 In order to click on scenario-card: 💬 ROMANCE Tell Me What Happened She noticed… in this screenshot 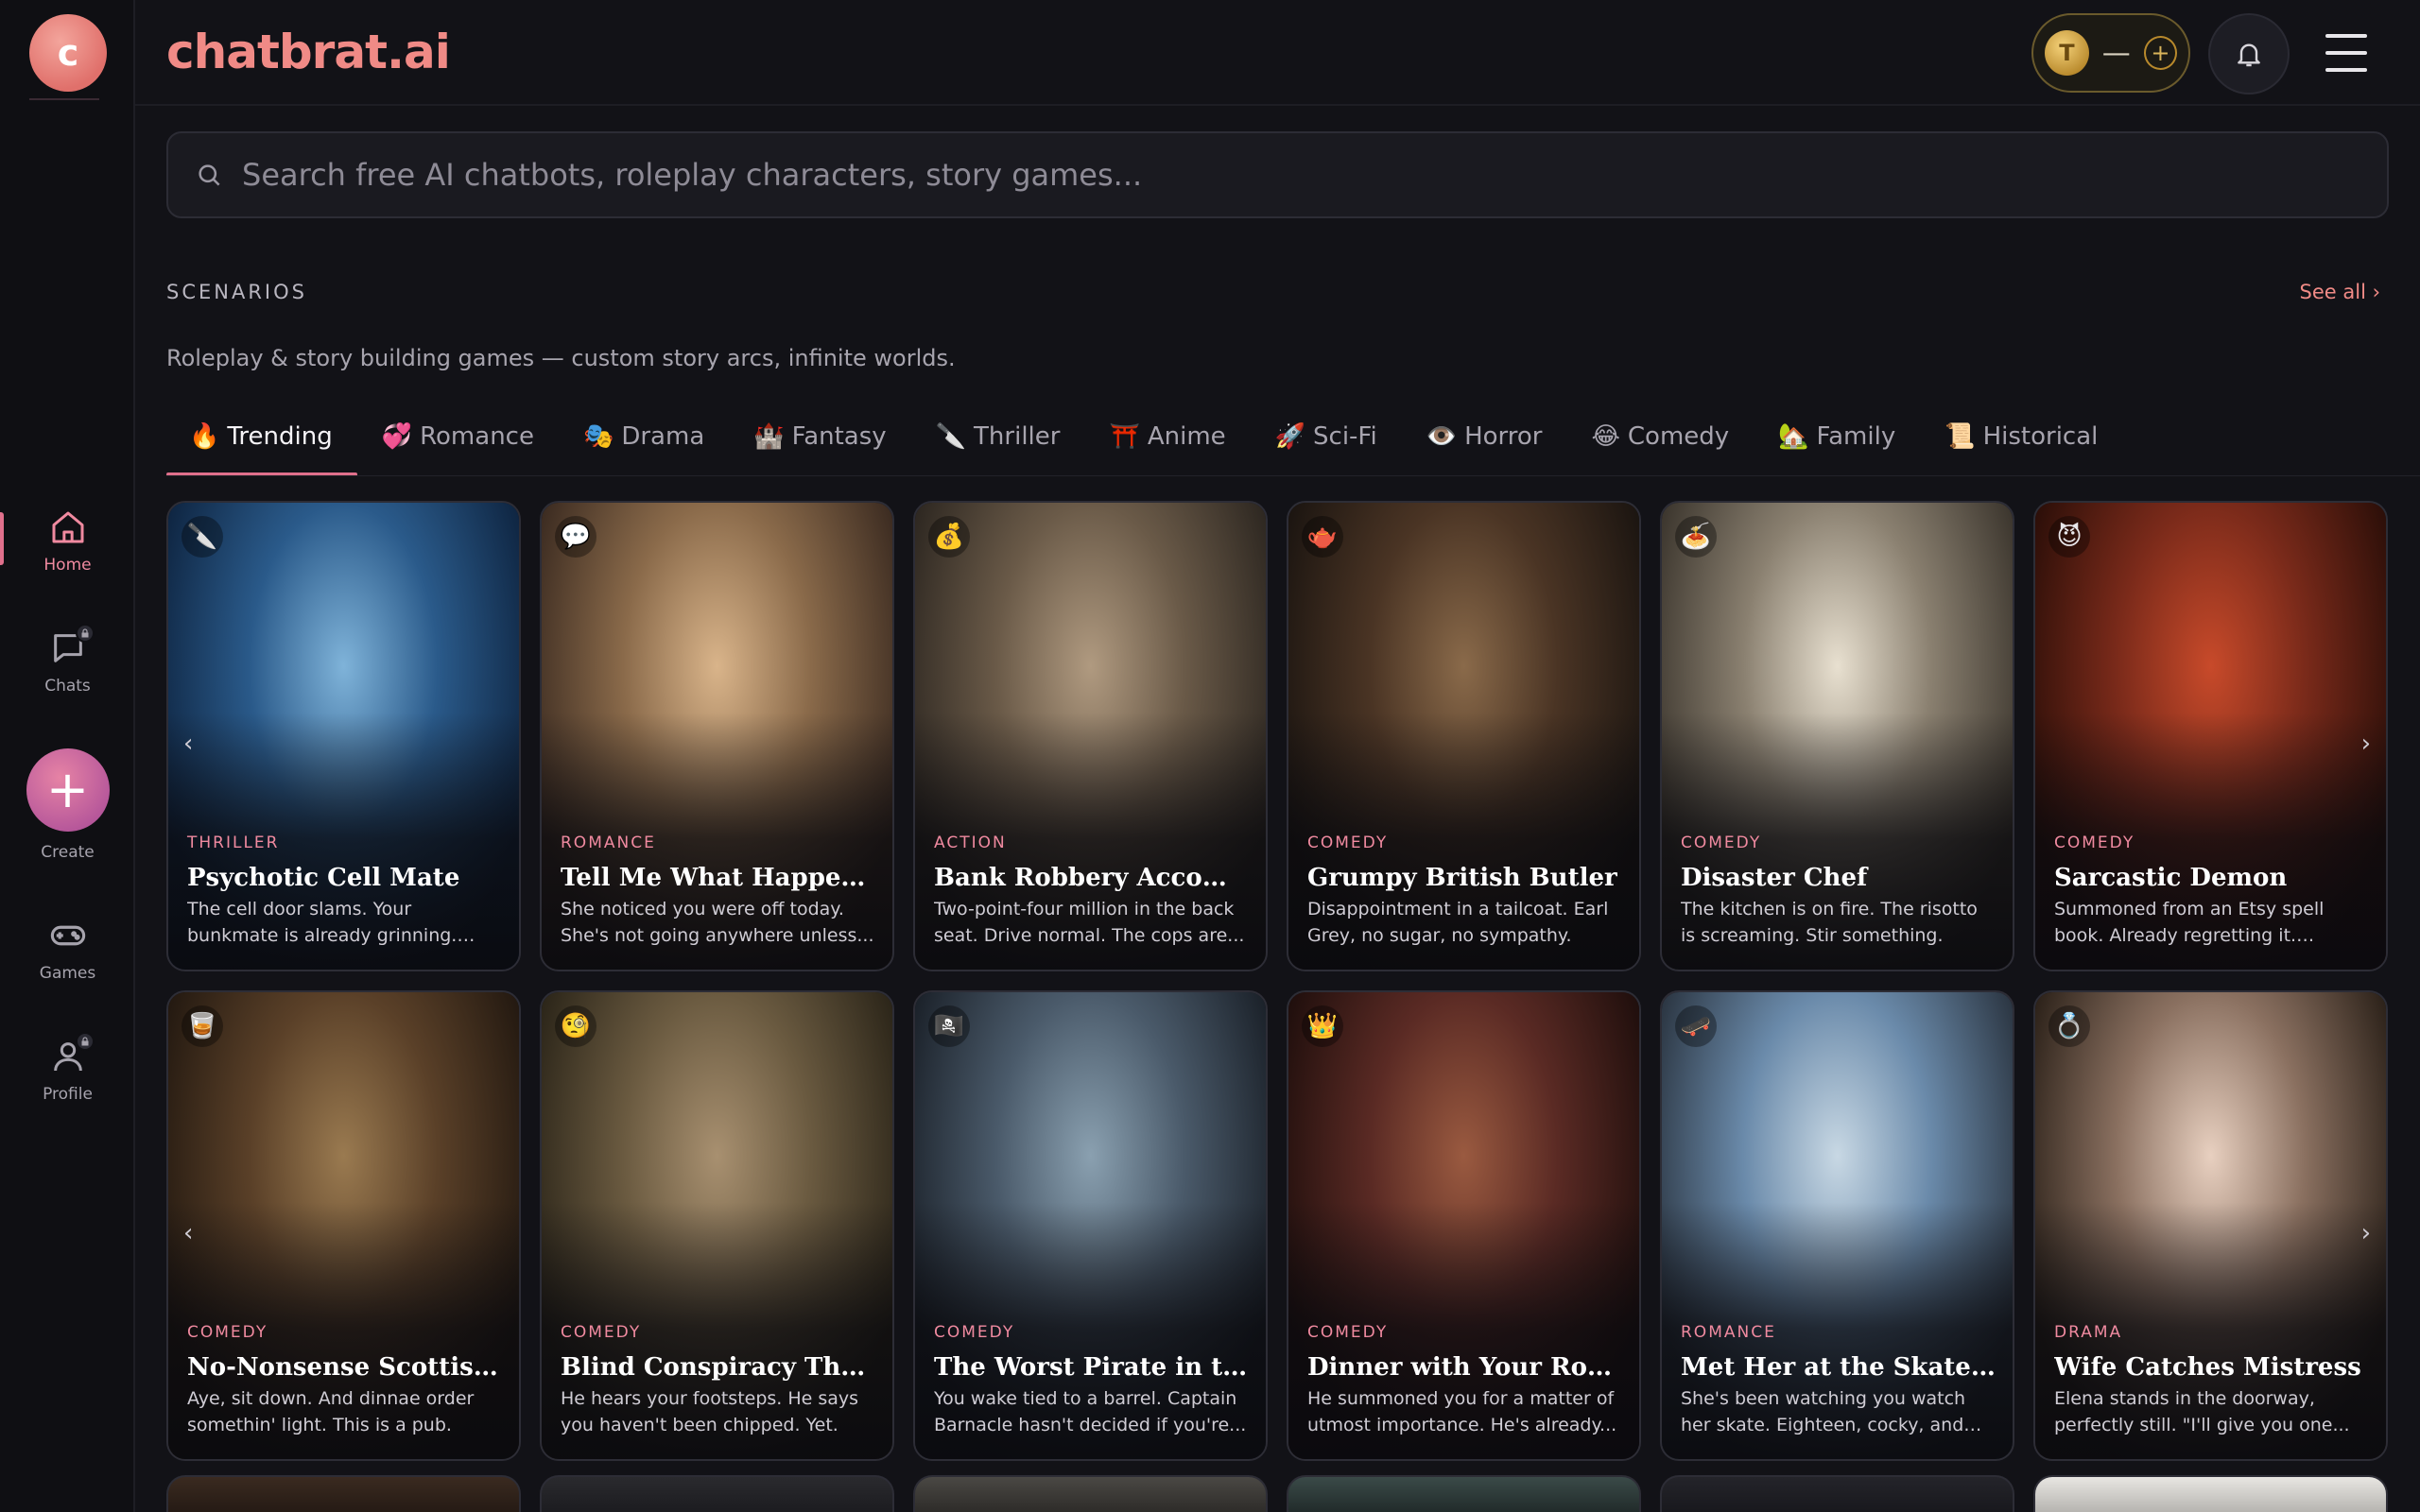, I will do `click(717, 736)`.